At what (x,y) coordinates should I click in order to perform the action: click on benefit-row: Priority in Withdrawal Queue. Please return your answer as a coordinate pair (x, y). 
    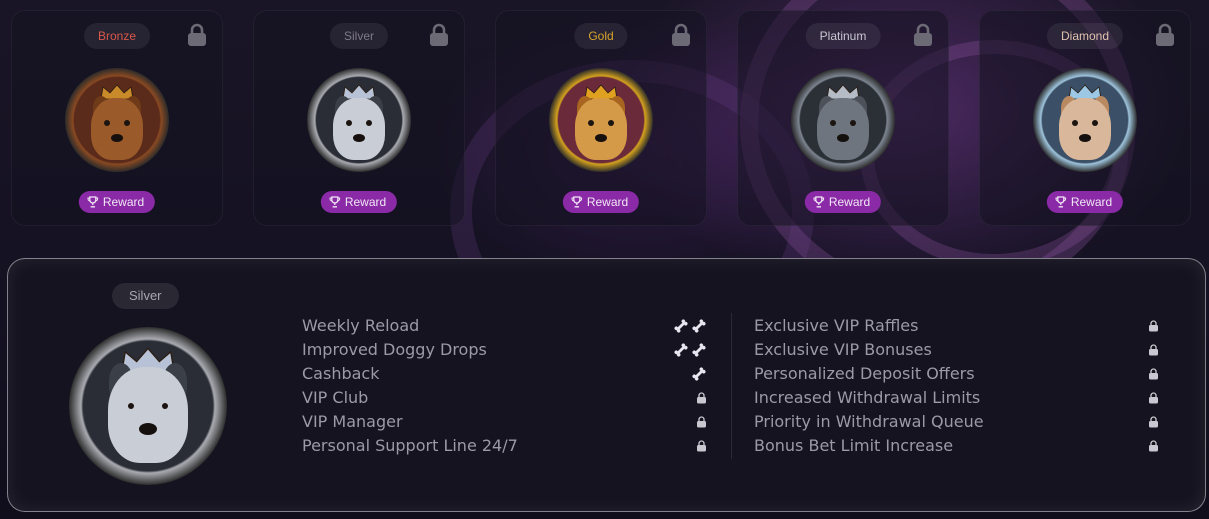
    Looking at the image, I should click on (956, 422).